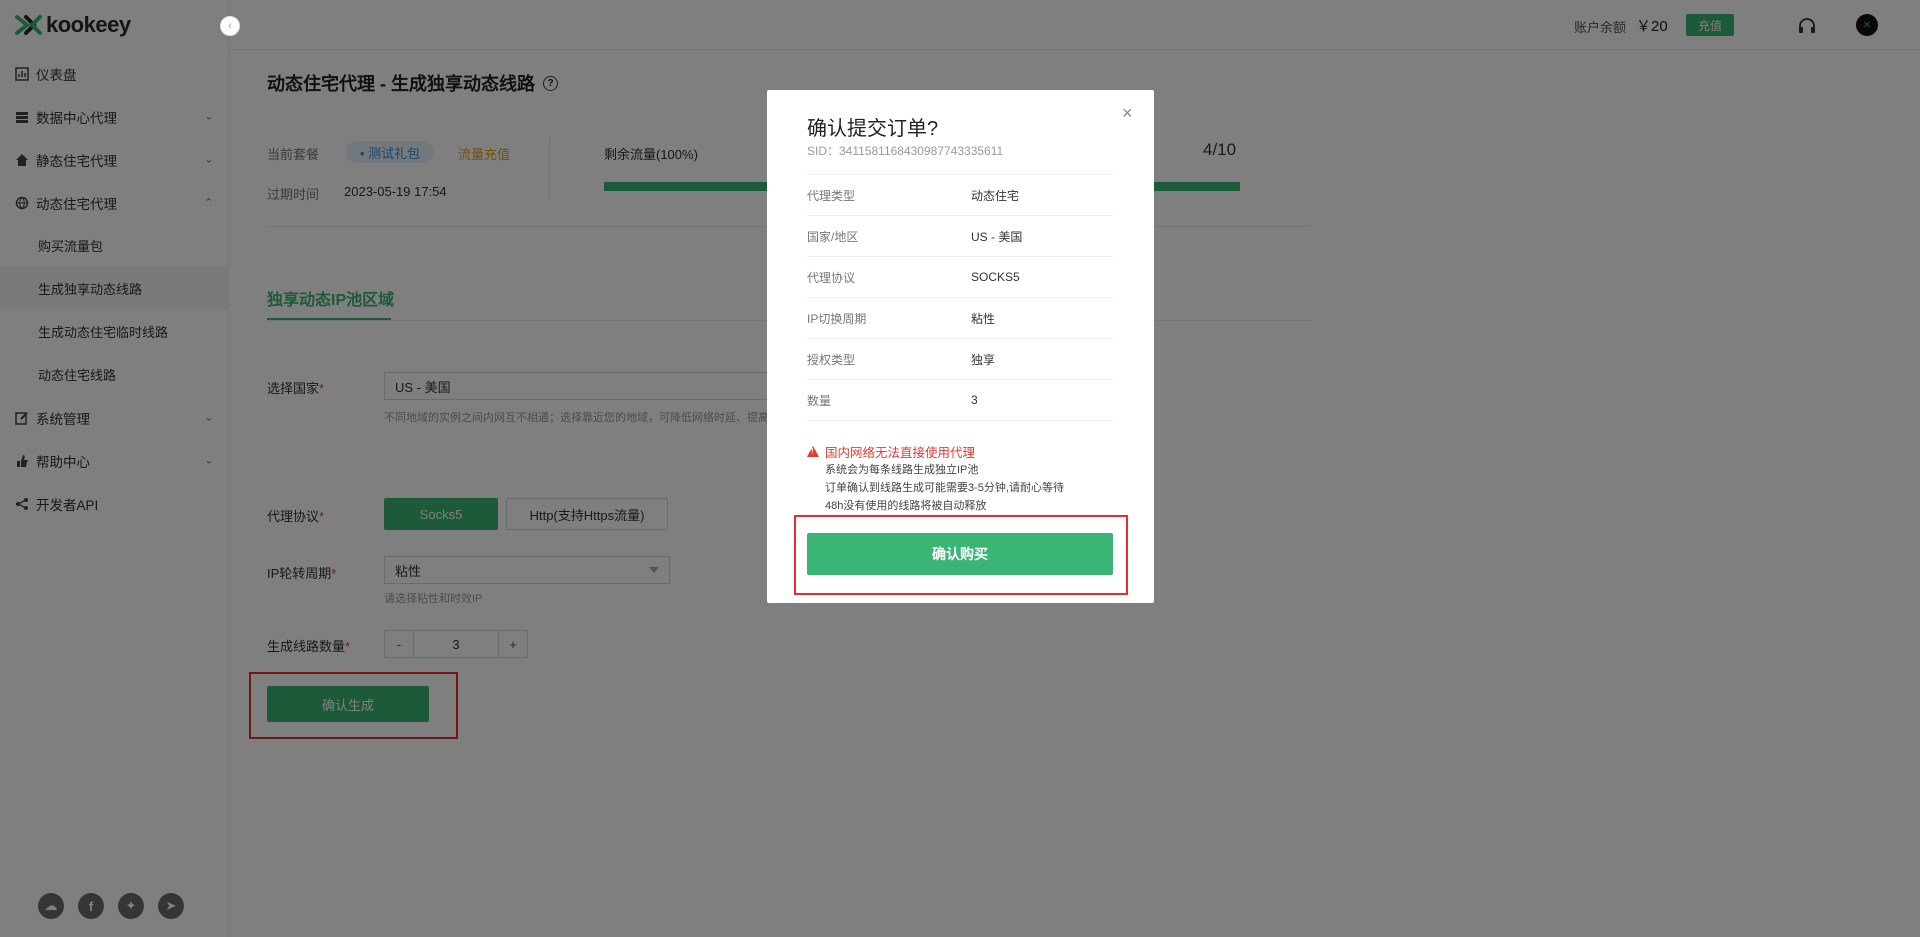 This screenshot has width=1920, height=937. What do you see at coordinates (960, 359) in the screenshot?
I see `detail-row: 授权类型 独享` at bounding box center [960, 359].